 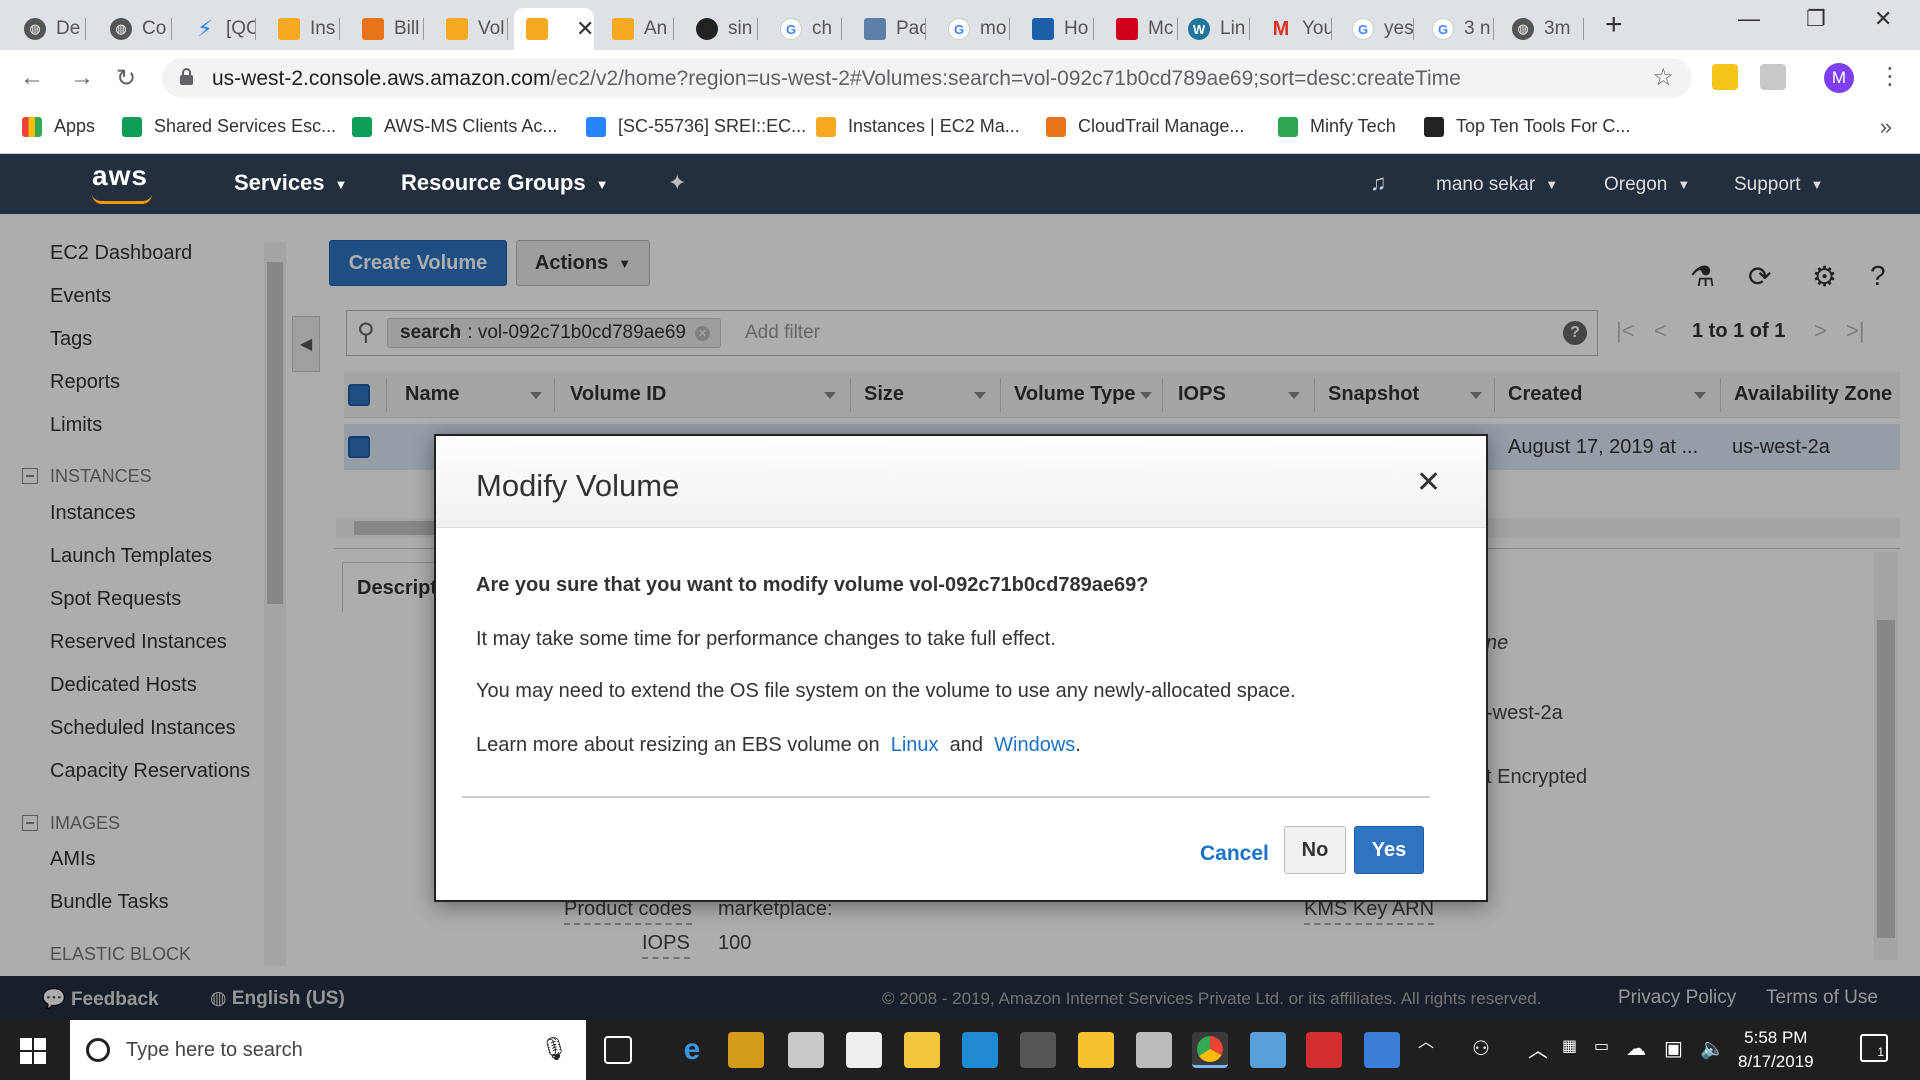 I want to click on browser-tab: Pac, so click(x=889, y=29).